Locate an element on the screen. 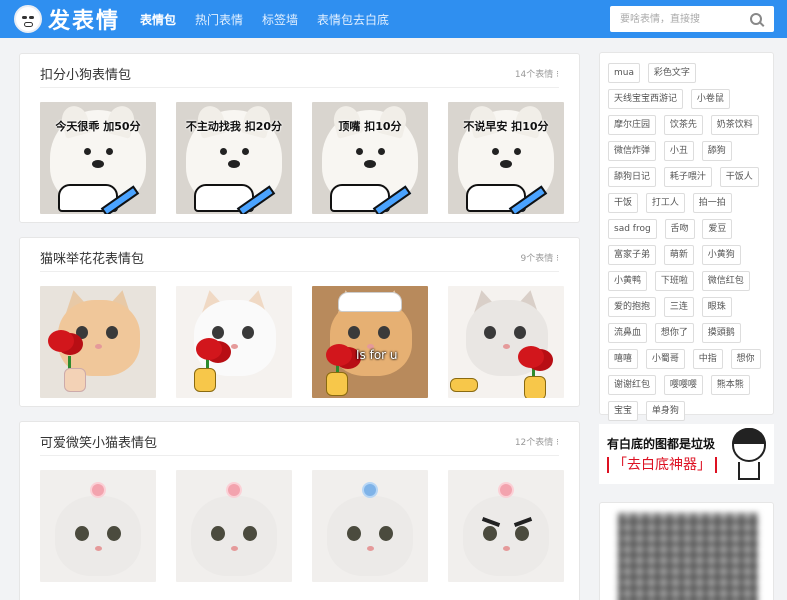 The width and height of the screenshot is (787, 600). section-header: 猫咪举花花表情包 9个表情 is located at coordinates (299, 261).